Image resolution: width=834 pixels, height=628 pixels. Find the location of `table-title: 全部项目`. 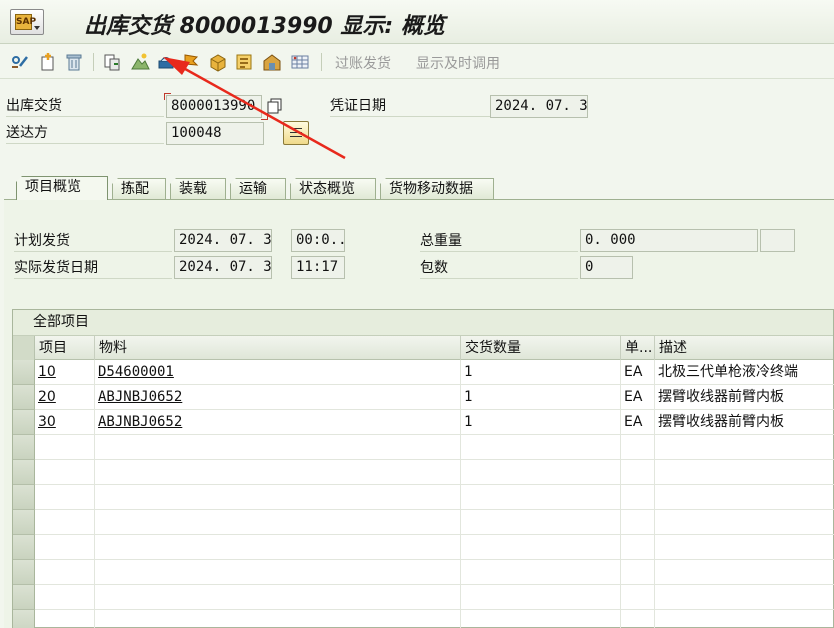

table-title: 全部项目 is located at coordinates (423, 323).